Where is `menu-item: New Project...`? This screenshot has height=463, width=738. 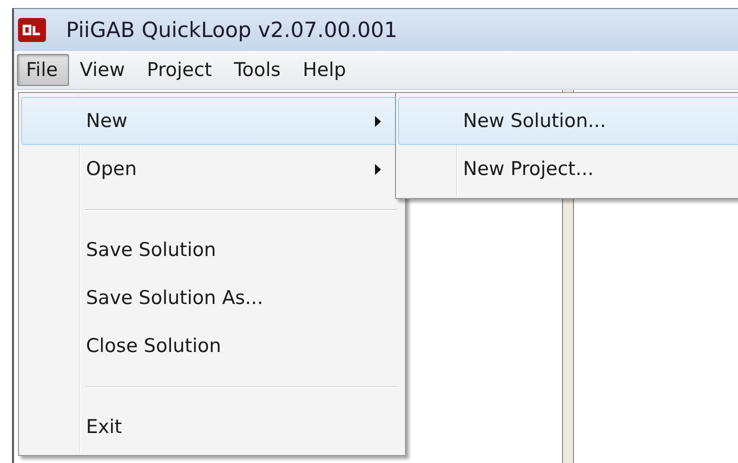 menu-item: New Project... is located at coordinates (568, 169).